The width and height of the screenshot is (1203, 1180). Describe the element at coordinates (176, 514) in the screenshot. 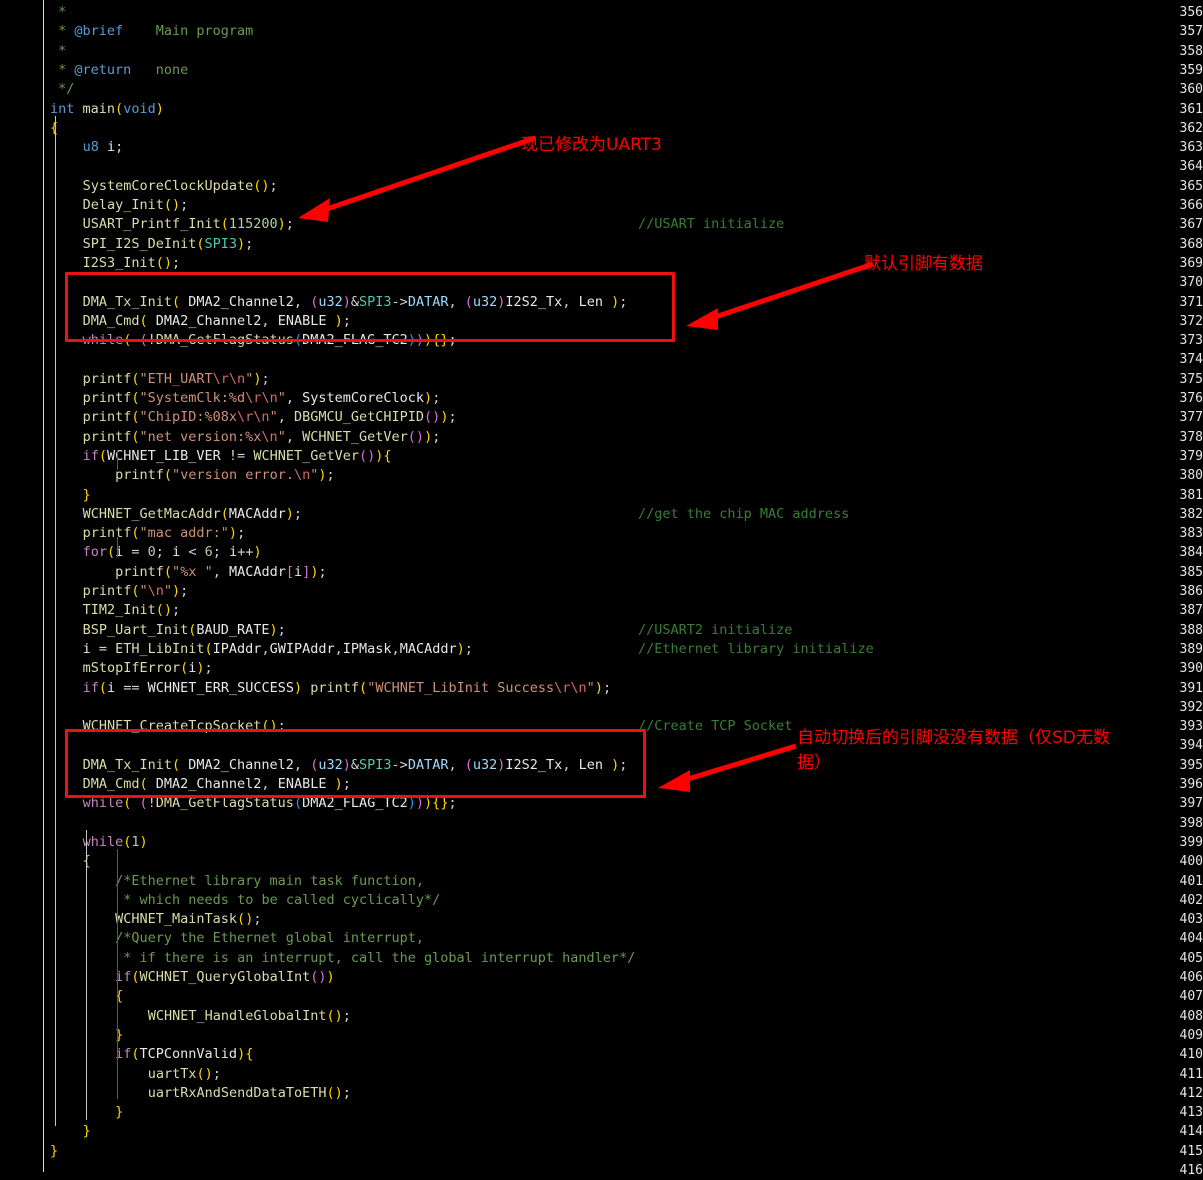

I see `code-line: WCHNET_GetMacAddr(MACAddr);` at that location.